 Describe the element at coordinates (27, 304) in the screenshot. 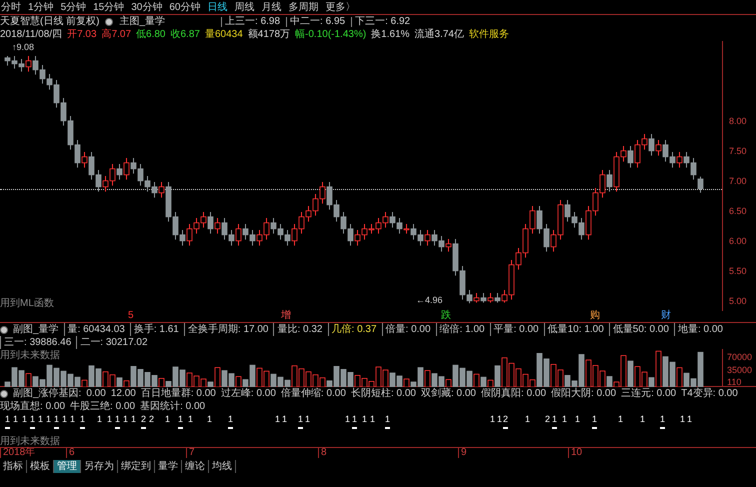

I see `formula-note: 用到ML函数` at that location.